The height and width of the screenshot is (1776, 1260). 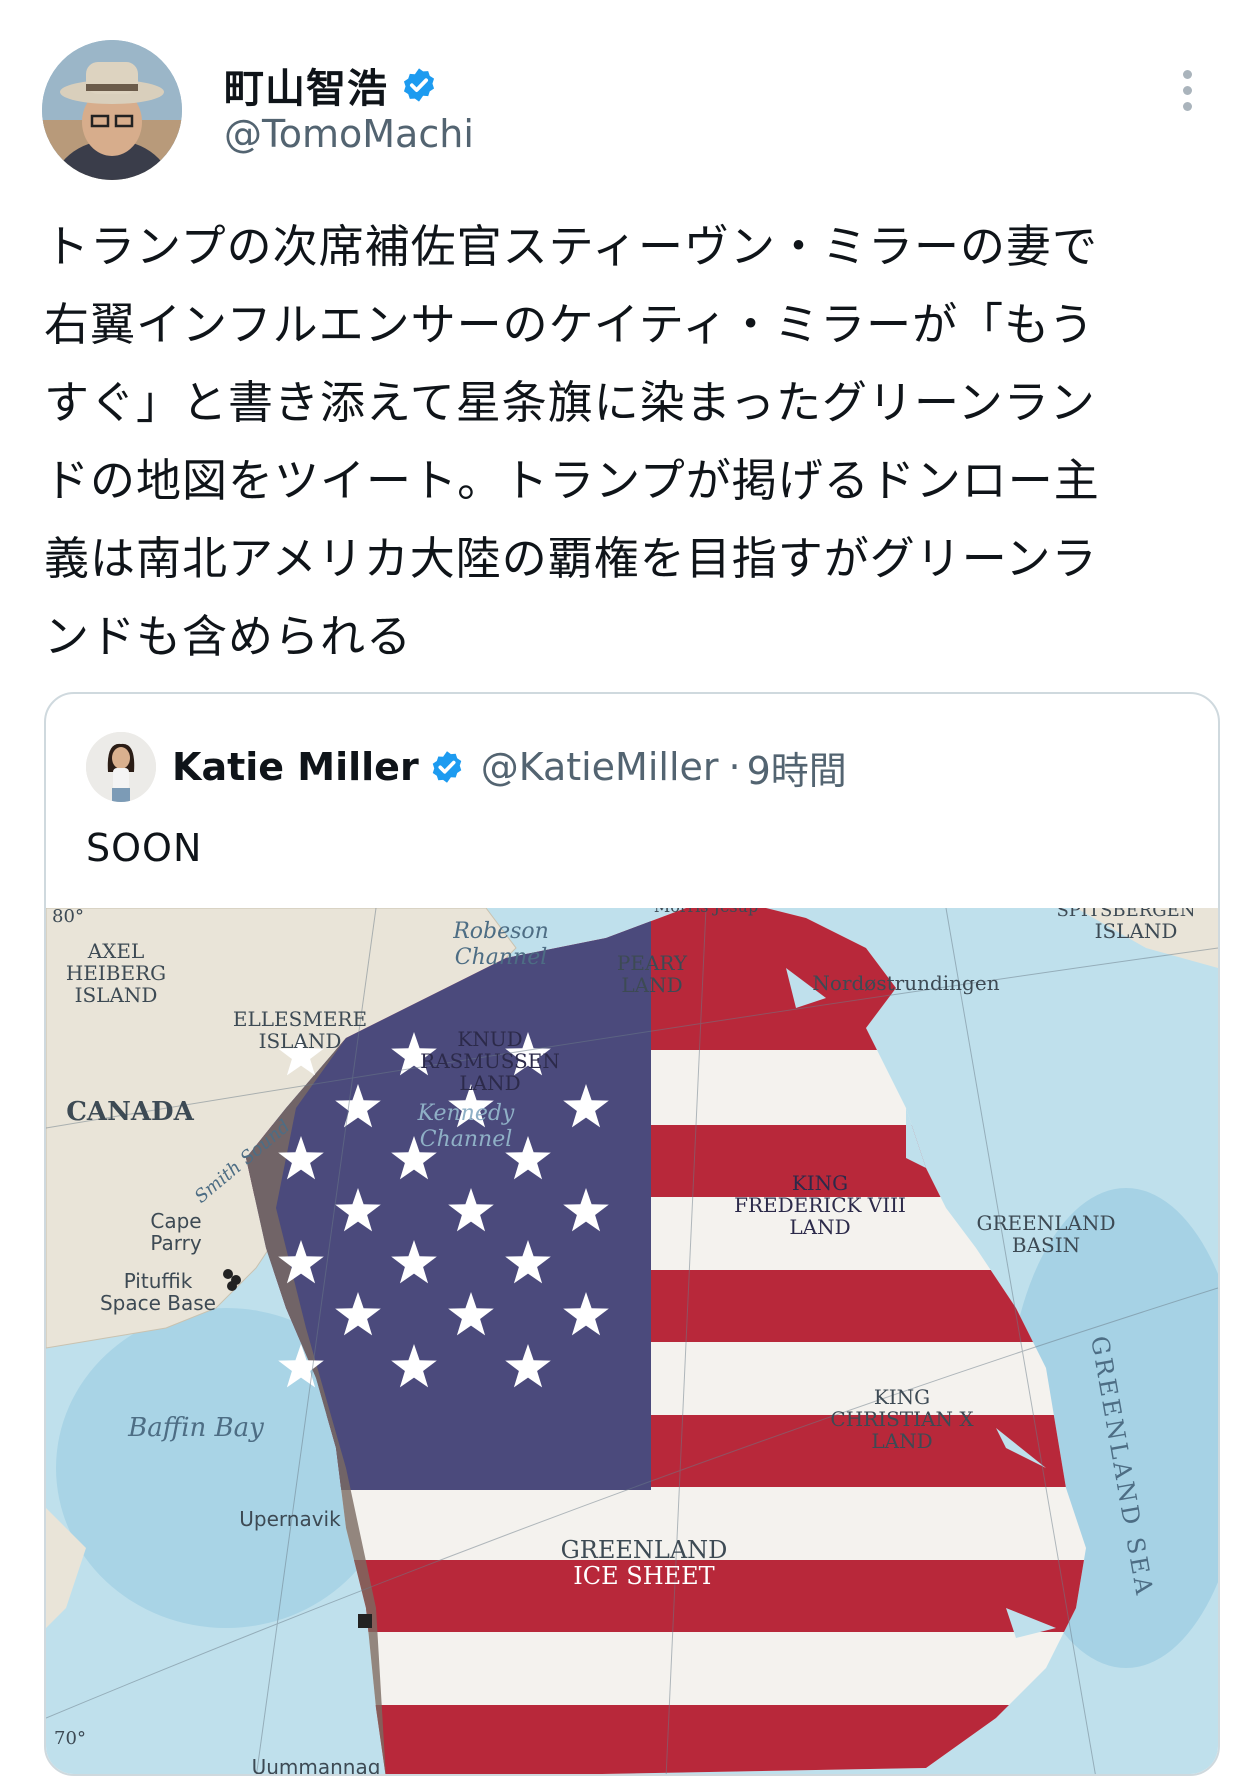 I want to click on author-handle: @TomoMachi, so click(x=349, y=134).